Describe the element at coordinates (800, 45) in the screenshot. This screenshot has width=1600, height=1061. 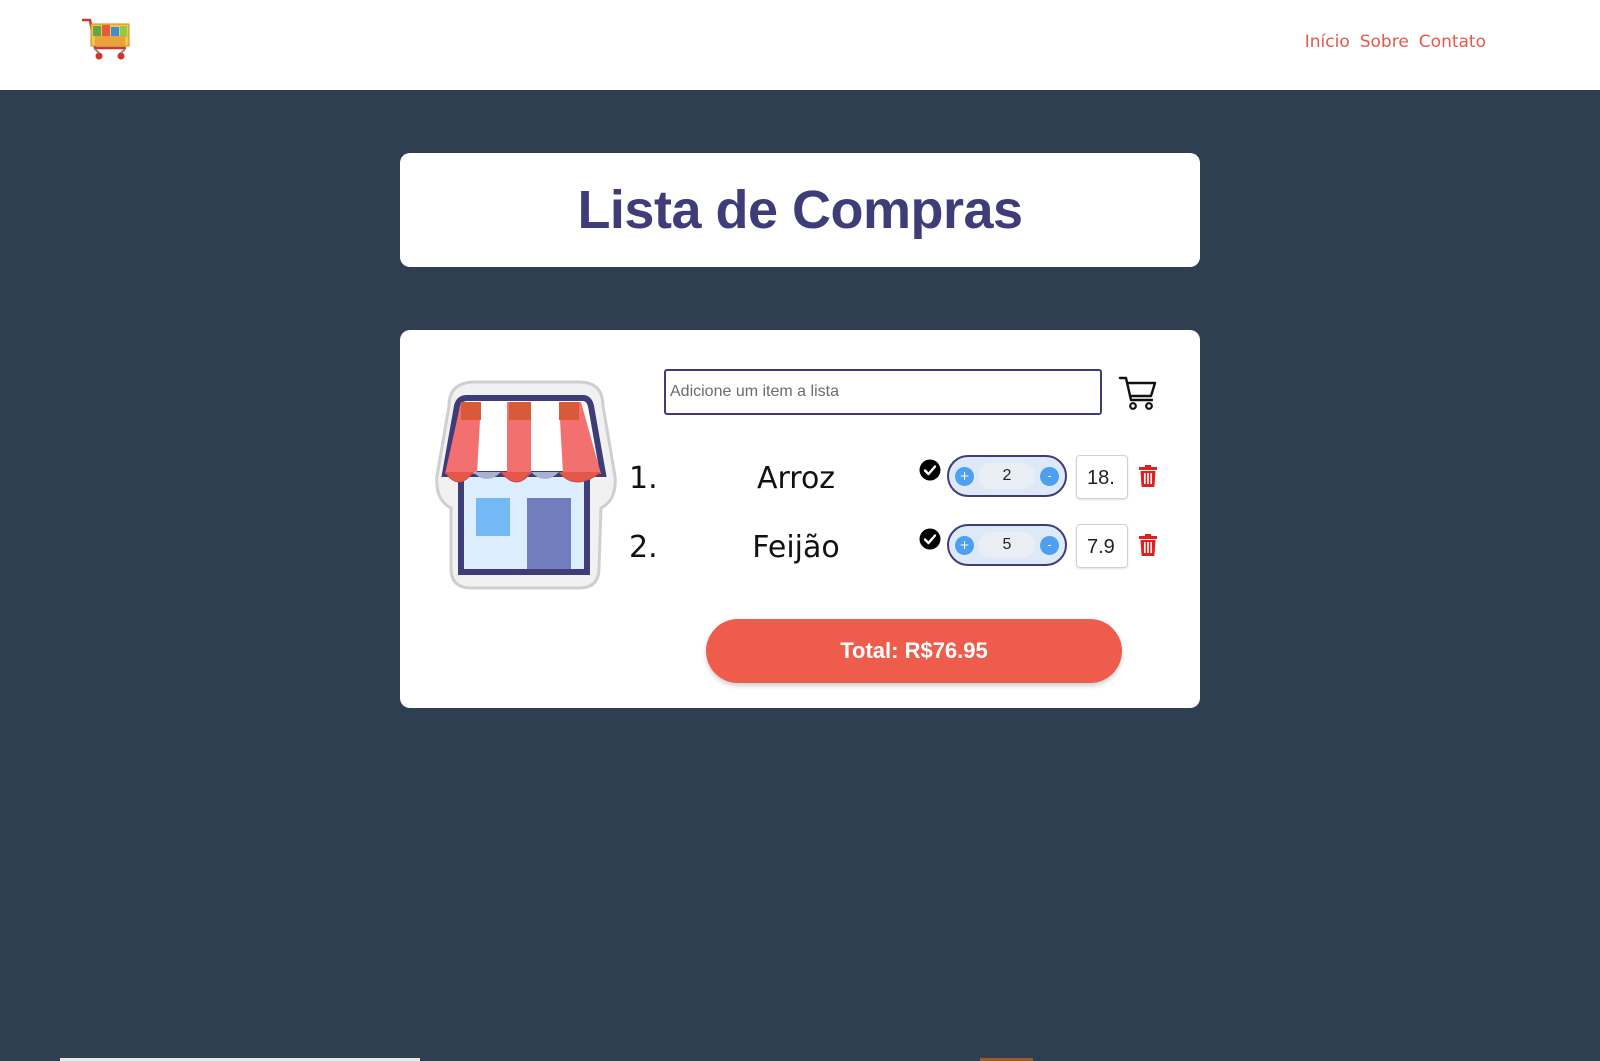
I see `navbar: Início Sobre Contato` at that location.